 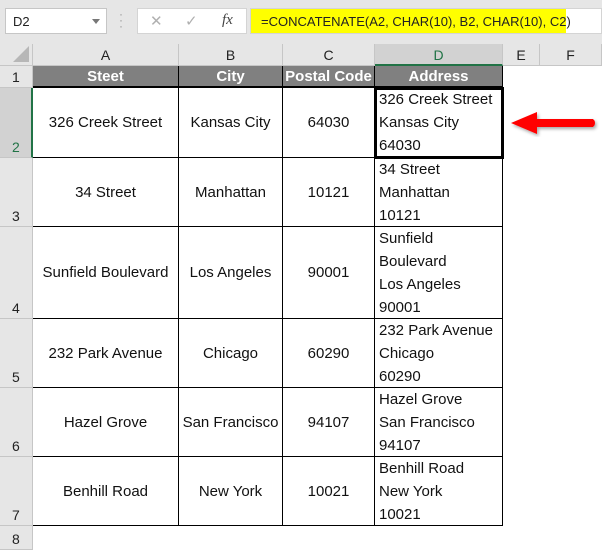 What do you see at coordinates (329, 491) in the screenshot?
I see `postal-code-cell: 10021` at bounding box center [329, 491].